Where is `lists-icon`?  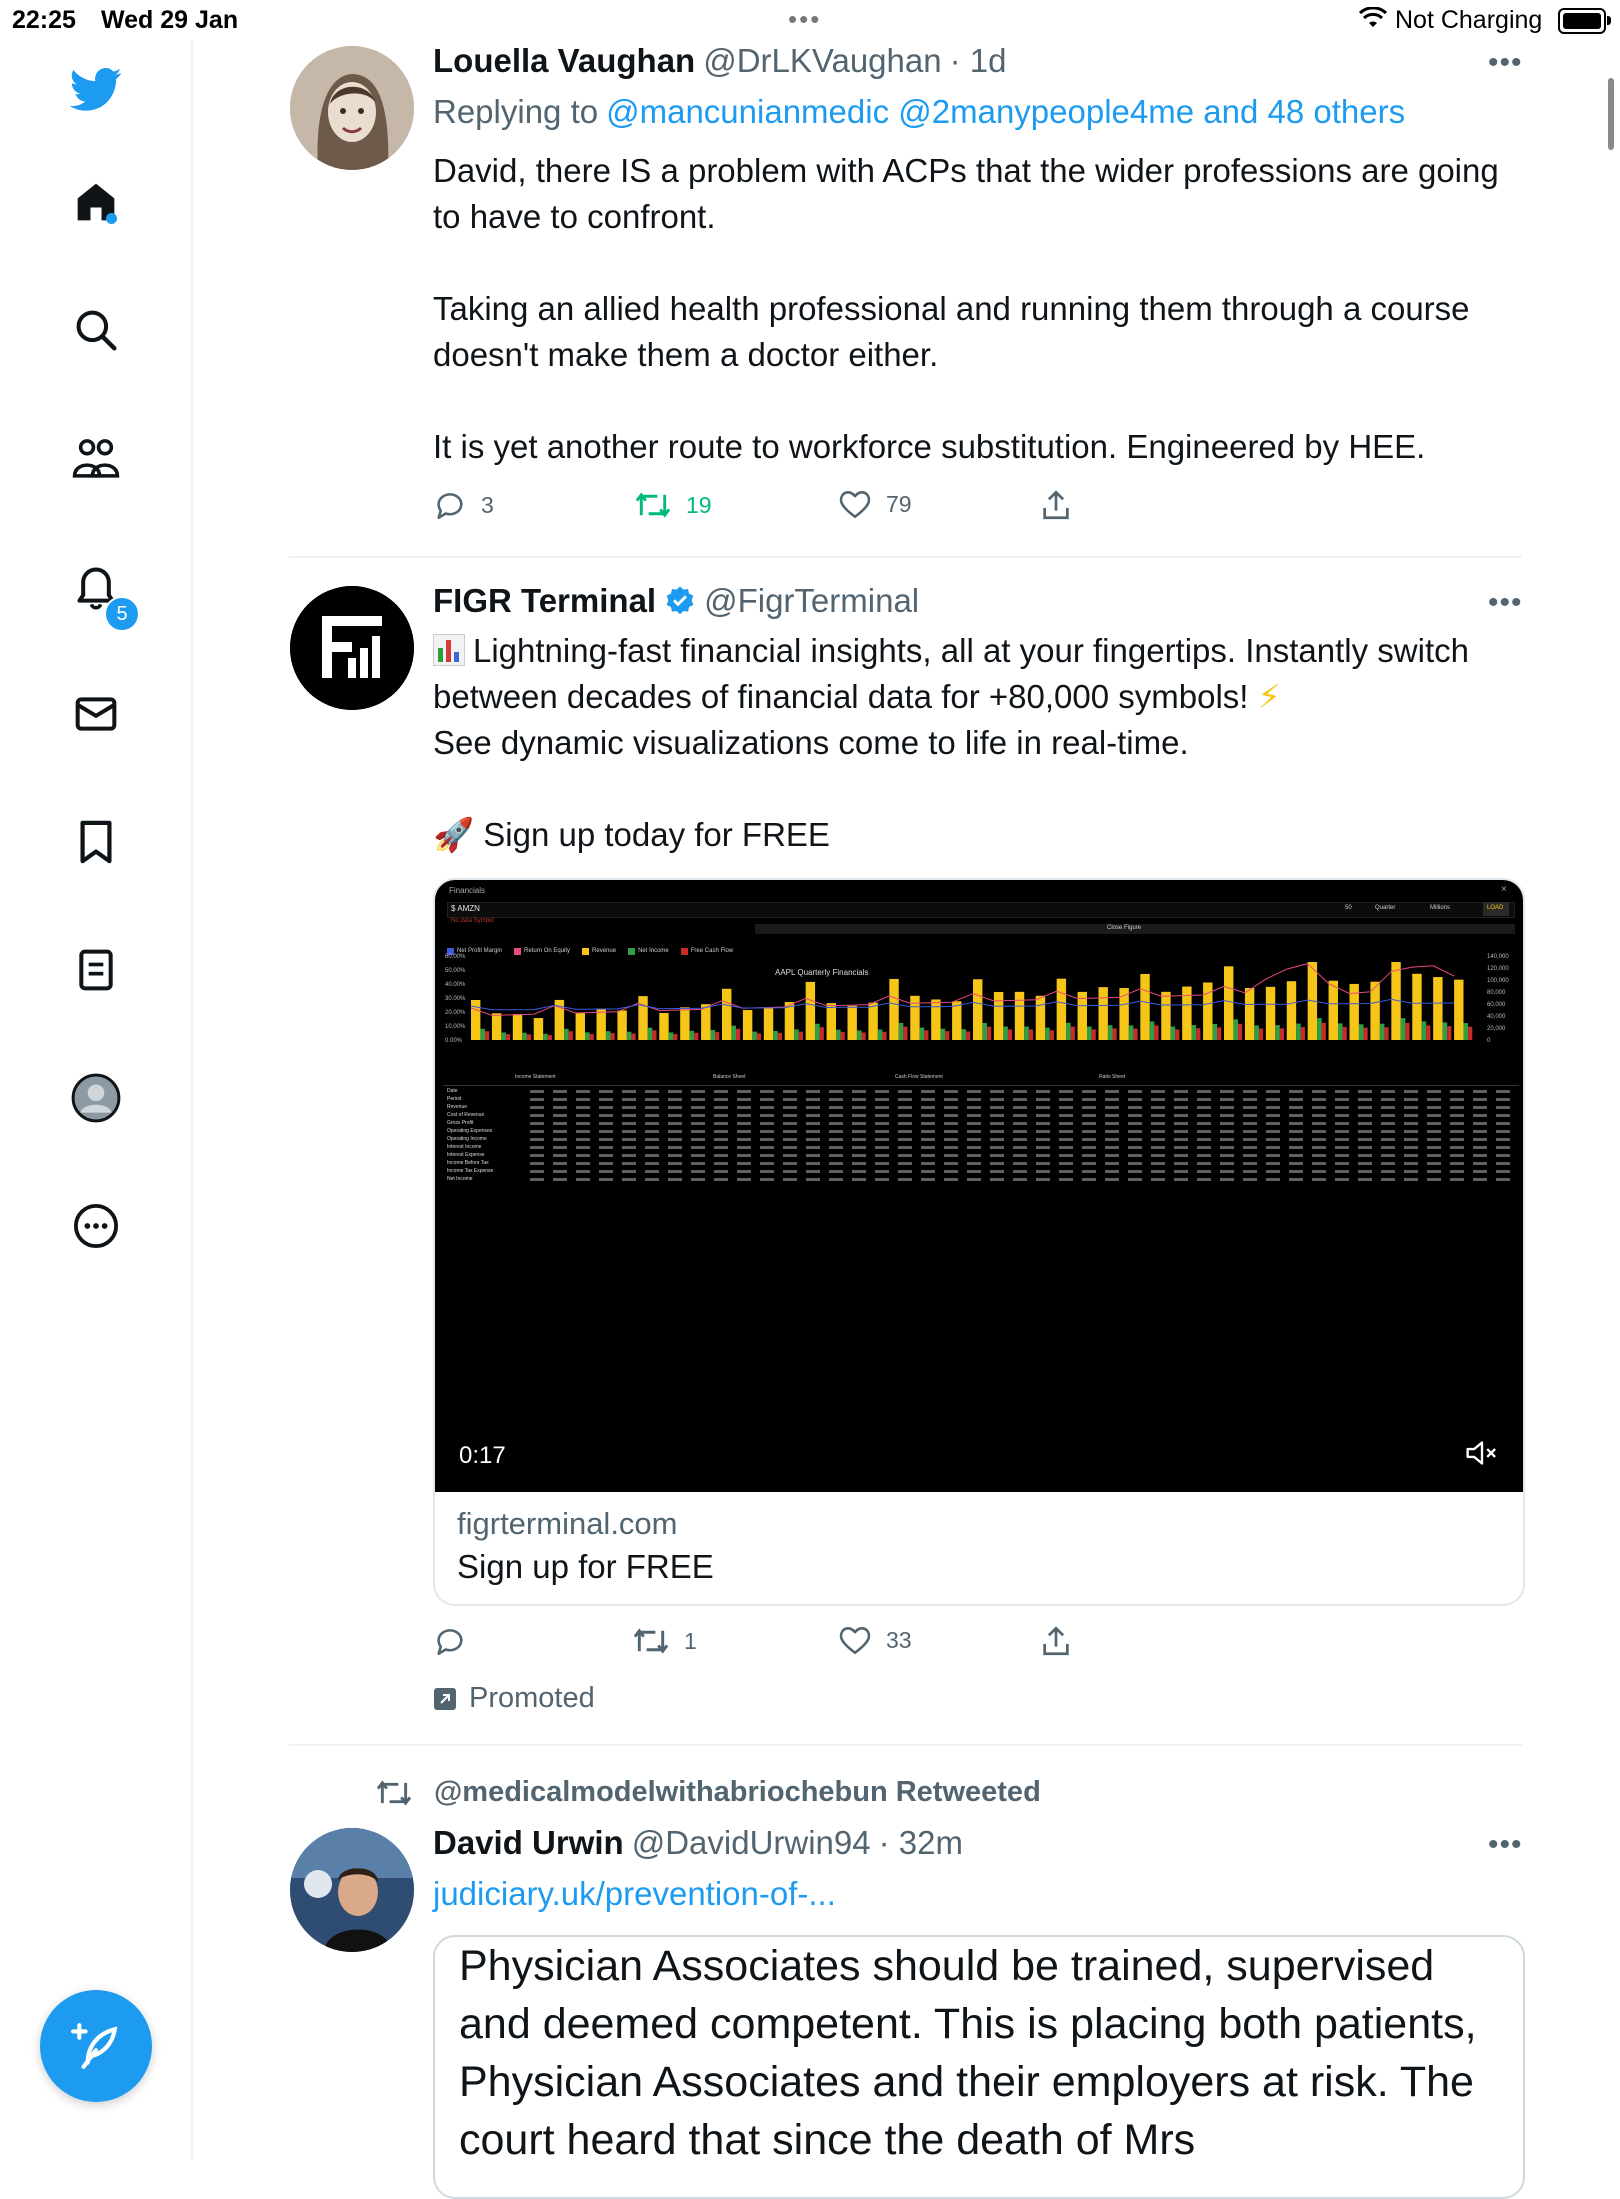 lists-icon is located at coordinates (96, 970).